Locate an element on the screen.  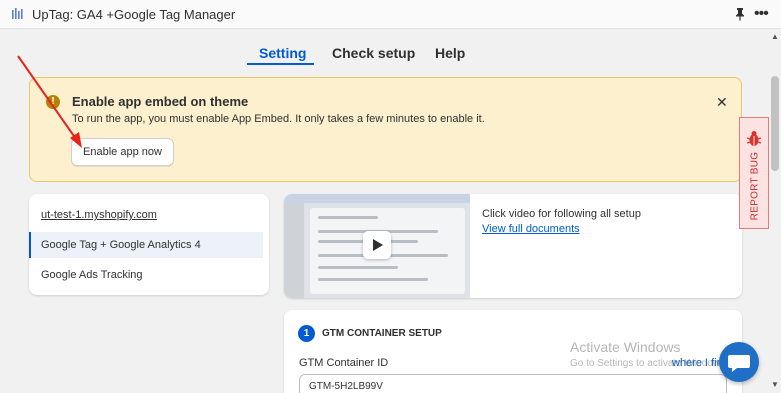
pin-icon is located at coordinates (740, 14).